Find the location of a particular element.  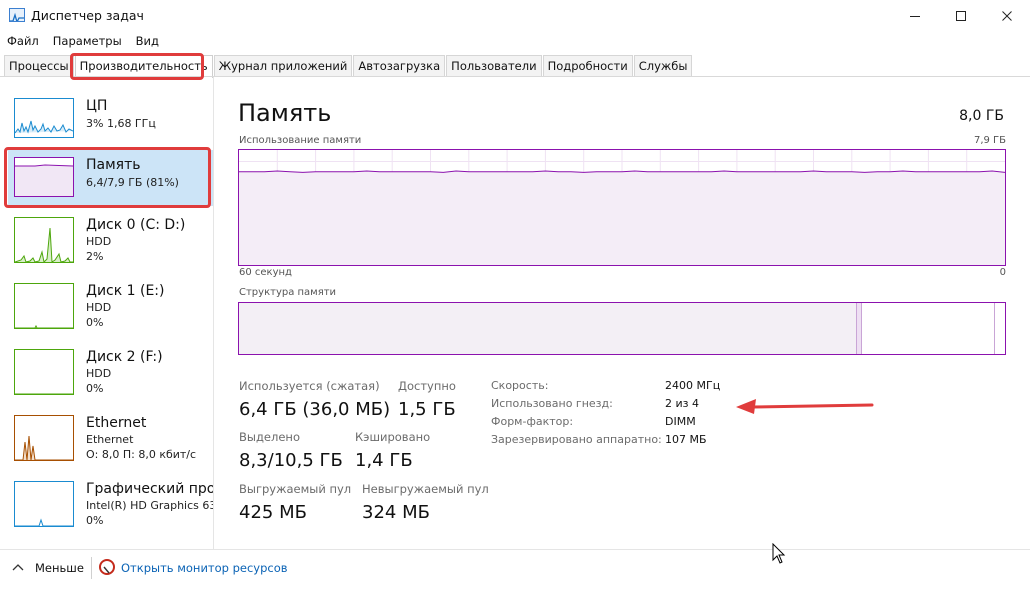

footer-separator is located at coordinates (91, 568).